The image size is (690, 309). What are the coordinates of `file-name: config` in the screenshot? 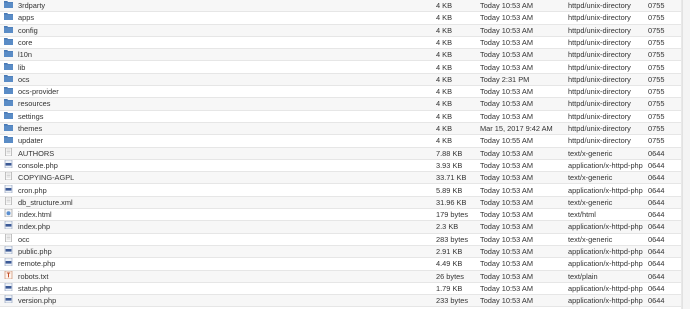 It's located at (28, 30).